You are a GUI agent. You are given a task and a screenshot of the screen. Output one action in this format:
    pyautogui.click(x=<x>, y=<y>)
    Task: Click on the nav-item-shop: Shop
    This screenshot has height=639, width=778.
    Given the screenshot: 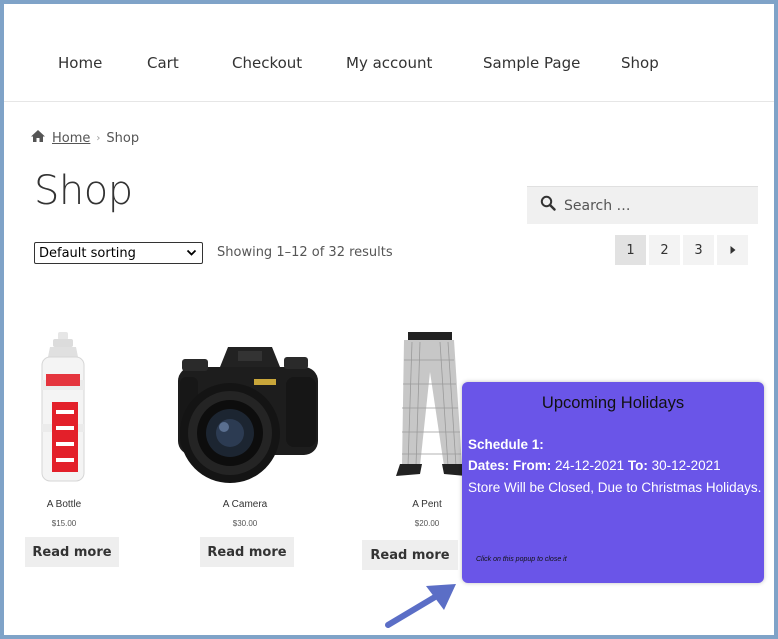 What is the action you would take?
    pyautogui.click(x=640, y=63)
    